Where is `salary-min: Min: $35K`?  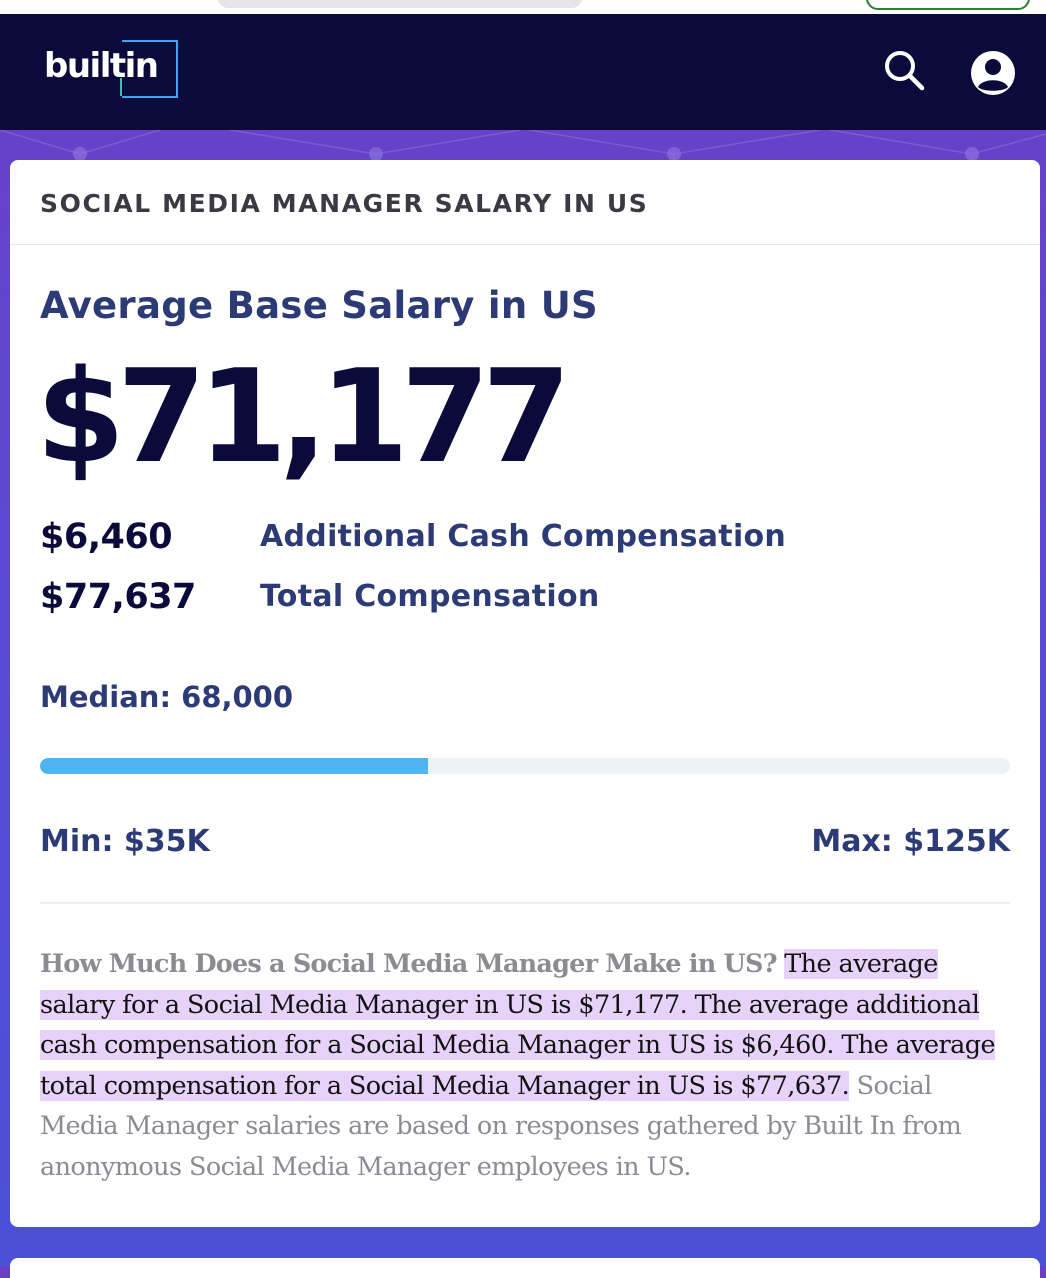 salary-min: Min: $35K is located at coordinates (125, 841).